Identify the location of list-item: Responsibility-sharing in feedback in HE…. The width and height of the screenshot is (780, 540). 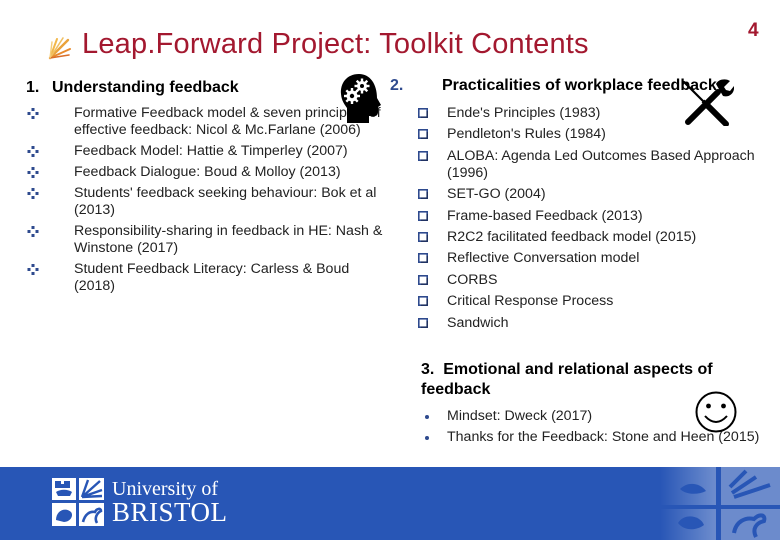
(206, 240).